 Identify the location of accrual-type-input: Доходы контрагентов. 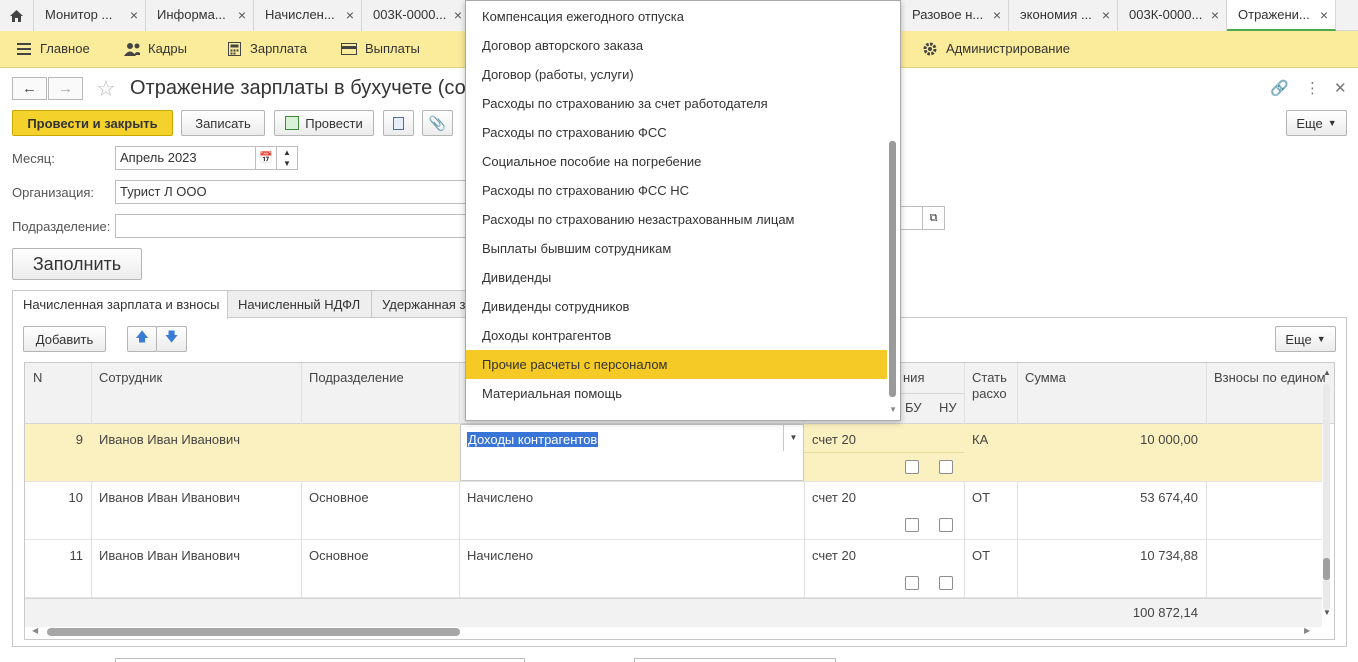
(533, 439).